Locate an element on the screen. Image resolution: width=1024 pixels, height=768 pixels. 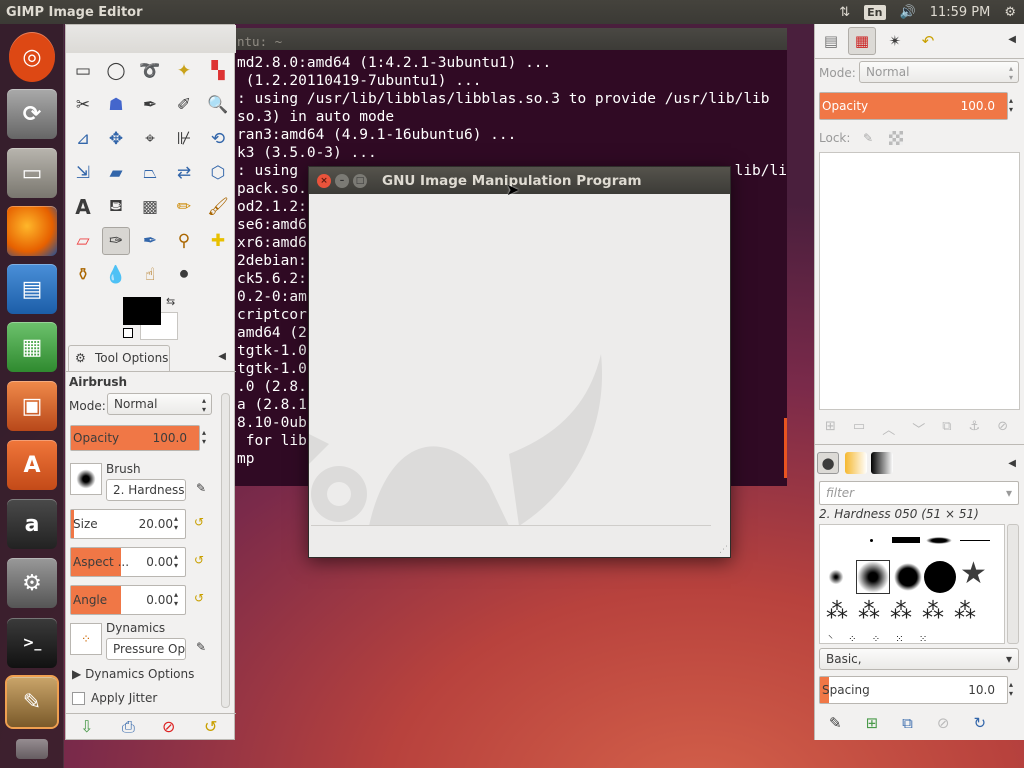
edit-dynamics-icon: ✎ is located at coordinates (201, 647).